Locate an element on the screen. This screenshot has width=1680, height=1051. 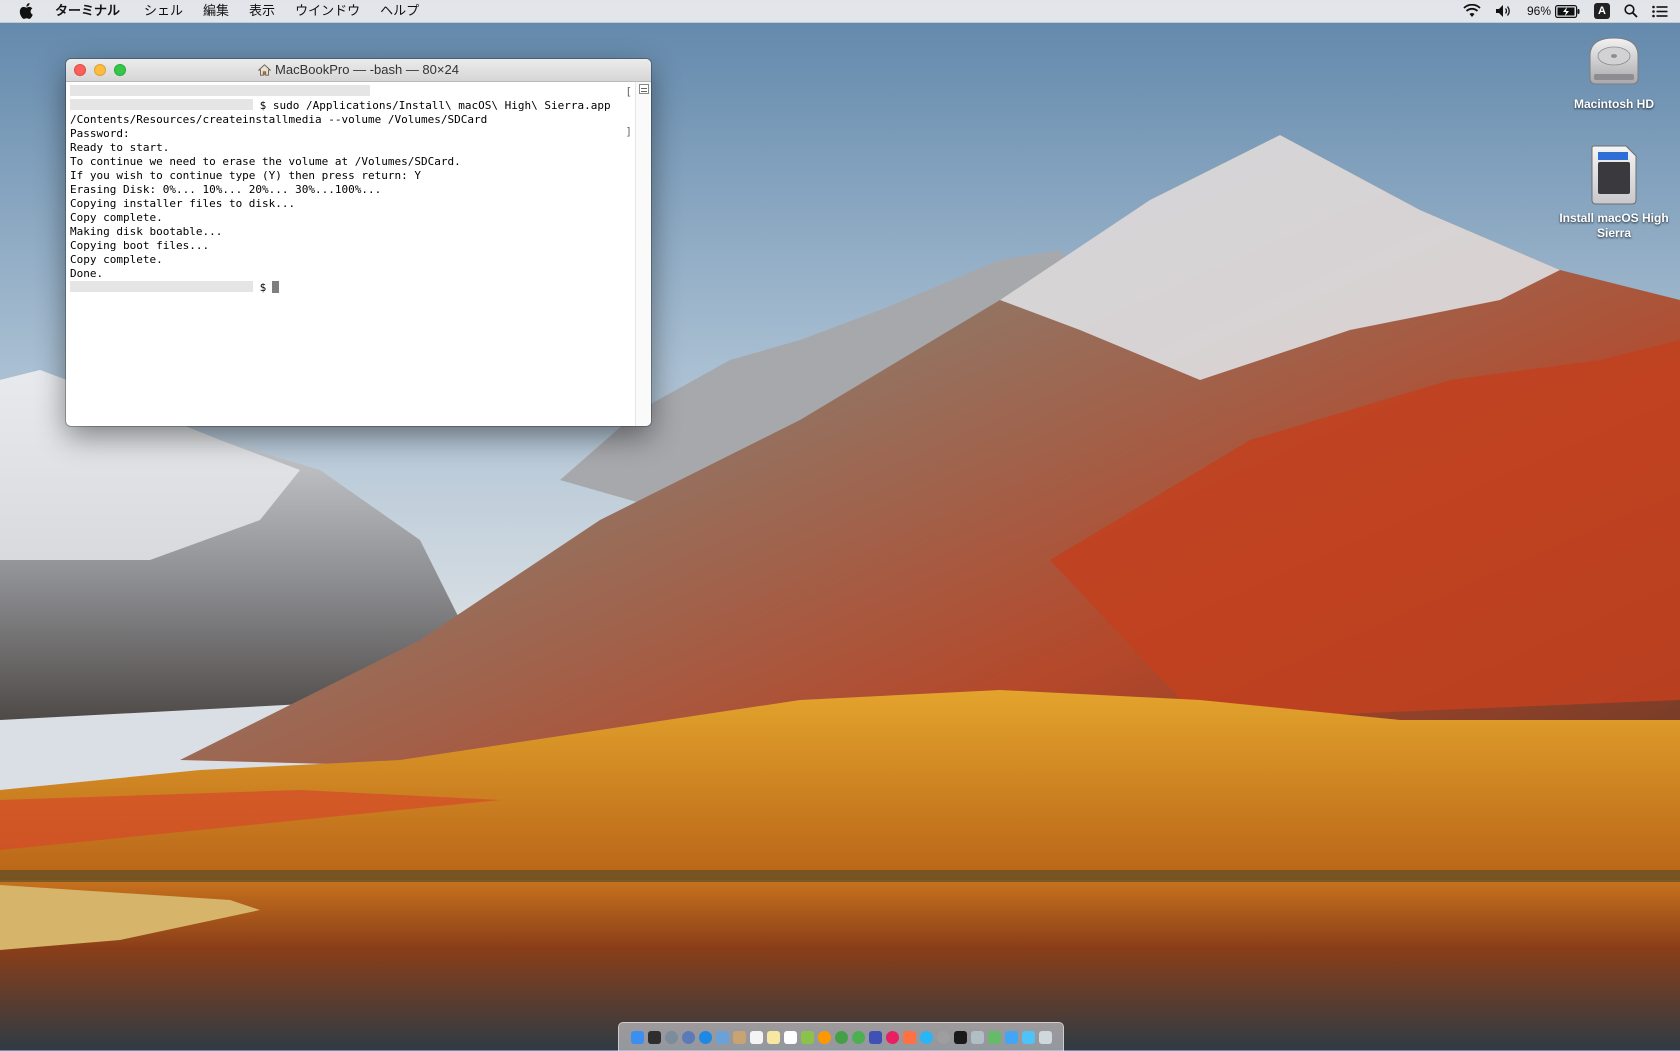
itunes-icon is located at coordinates (875, 1037).